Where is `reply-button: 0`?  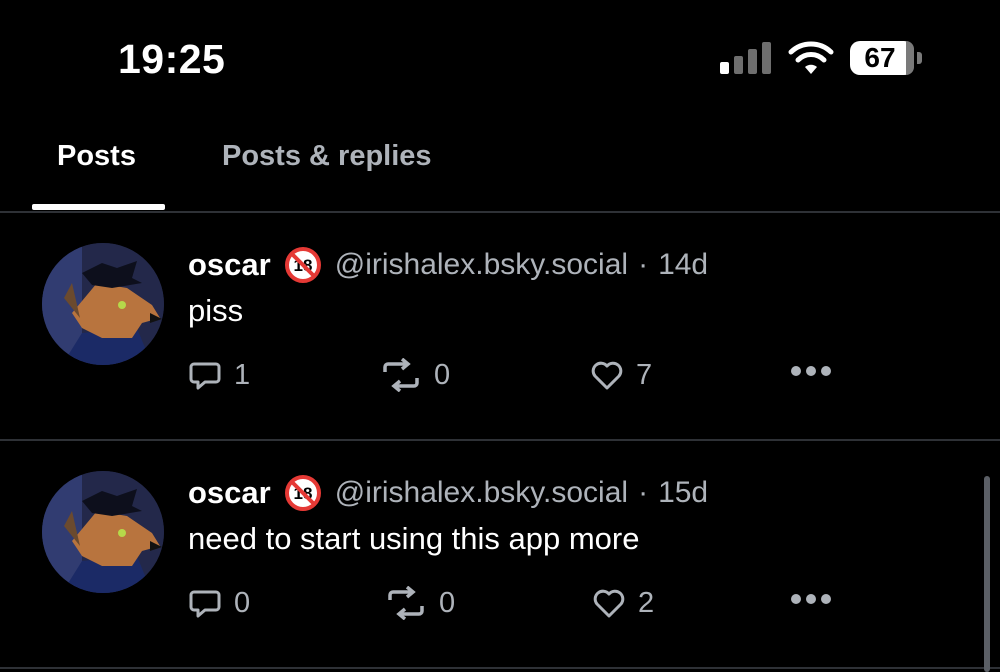
reply-button: 0 is located at coordinates (219, 603).